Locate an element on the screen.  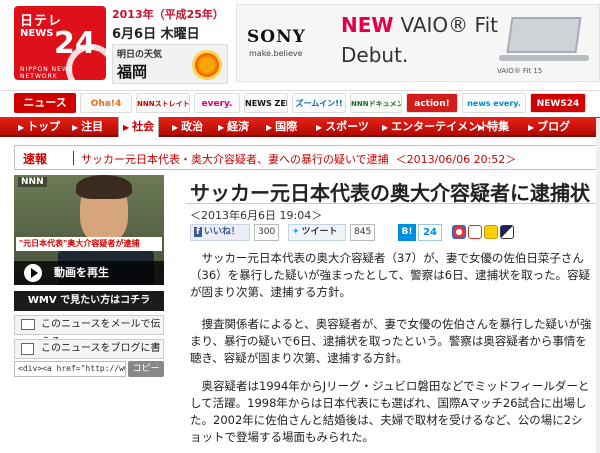
hatena-bookmark-button: B! is located at coordinates (407, 232).